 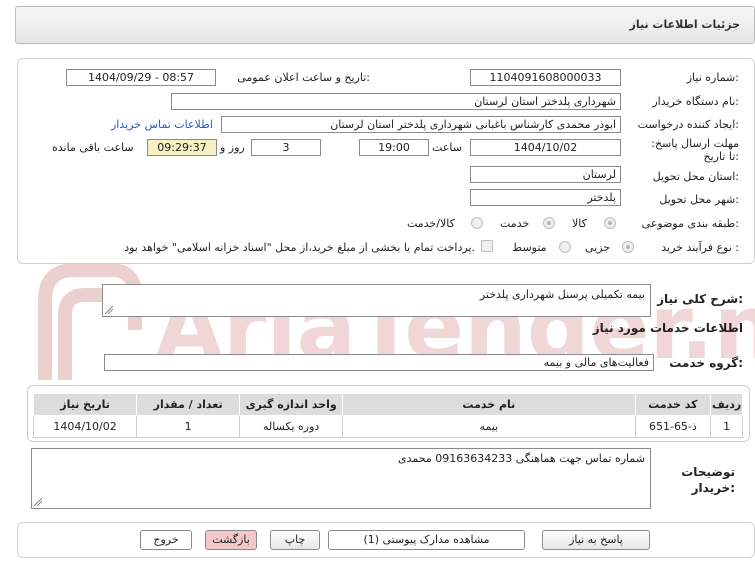 What do you see at coordinates (341, 478) in the screenshot?
I see `buyer-notes-textarea: شماره تماس جهت هماهنگی 09163634233 محمدی` at bounding box center [341, 478].